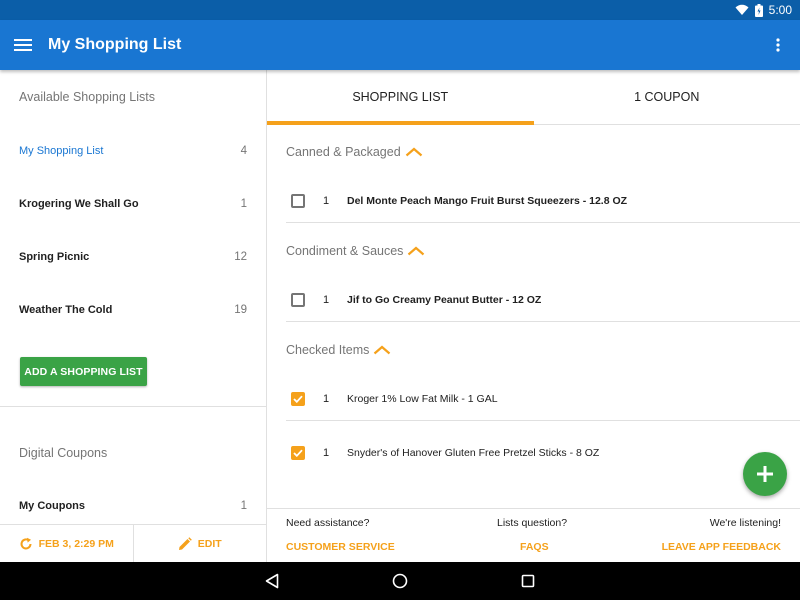  I want to click on sidebar-item-spring-picnic: Spring Picnic 12, so click(133, 257).